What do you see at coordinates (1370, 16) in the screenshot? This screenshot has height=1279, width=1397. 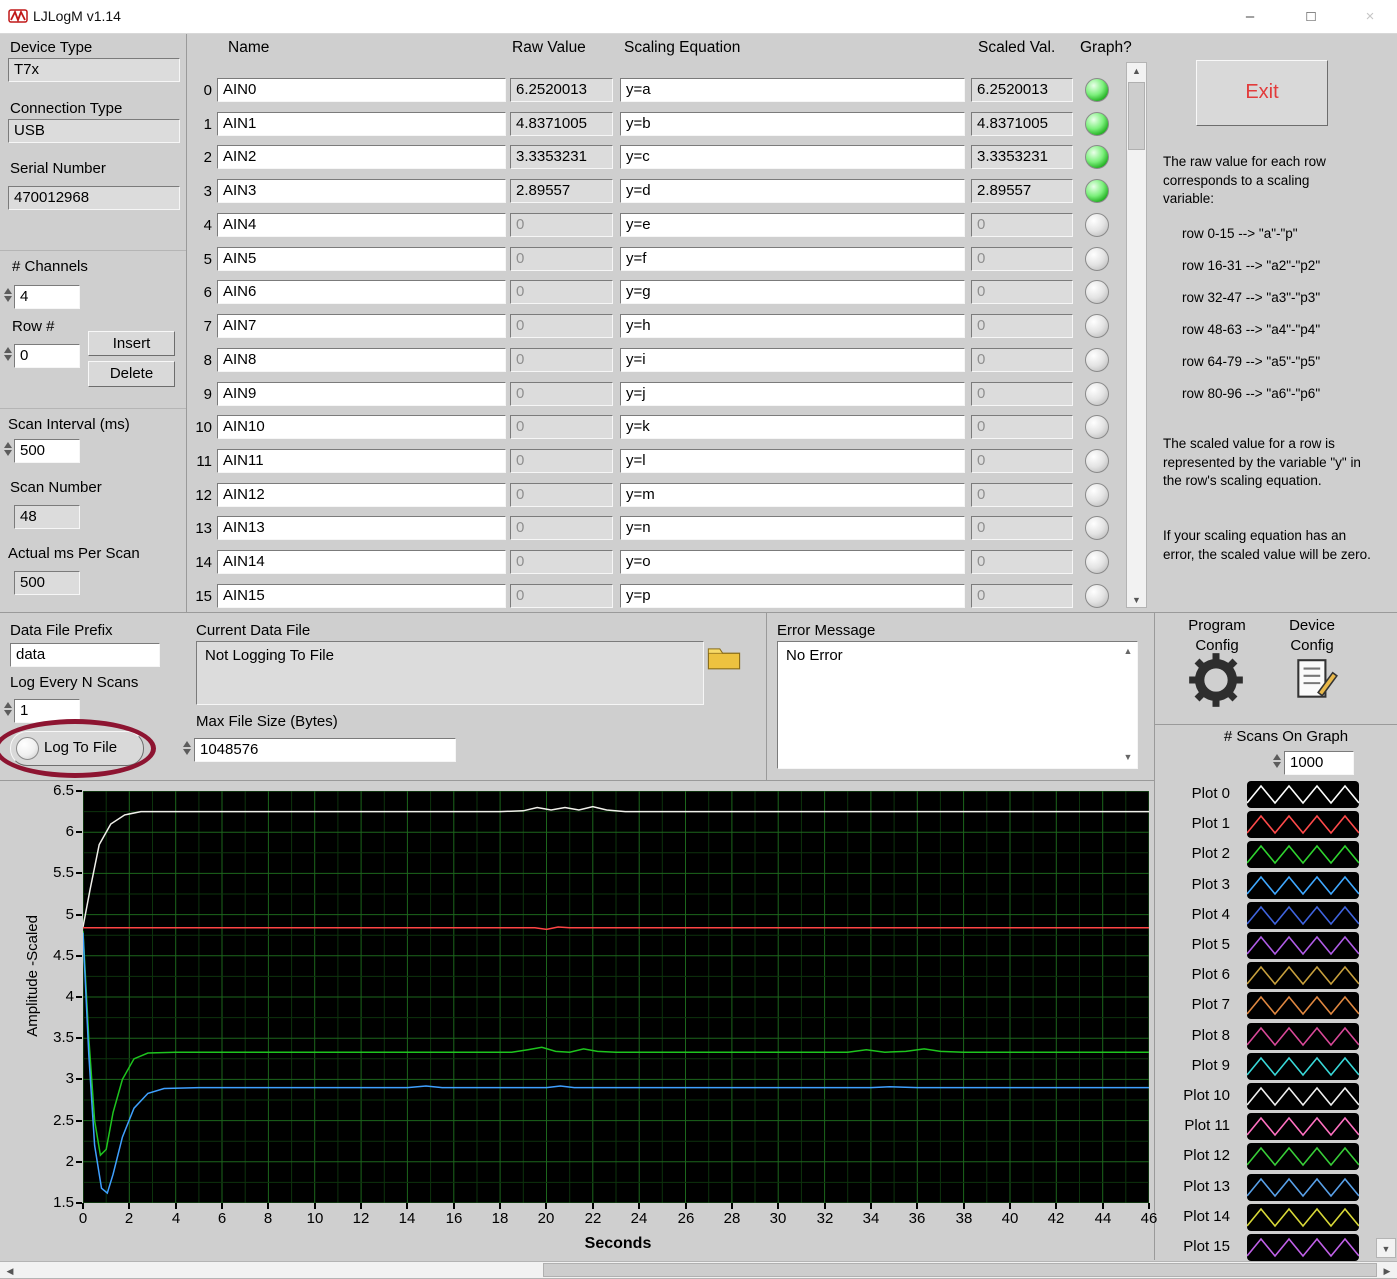 I see `close-button: ×` at bounding box center [1370, 16].